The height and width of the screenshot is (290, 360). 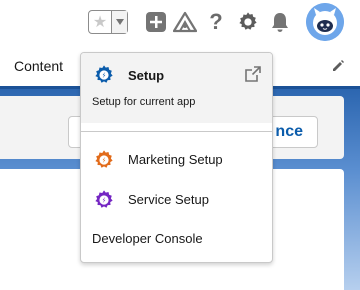 I want to click on background-button-label: nce, so click(x=289, y=131).